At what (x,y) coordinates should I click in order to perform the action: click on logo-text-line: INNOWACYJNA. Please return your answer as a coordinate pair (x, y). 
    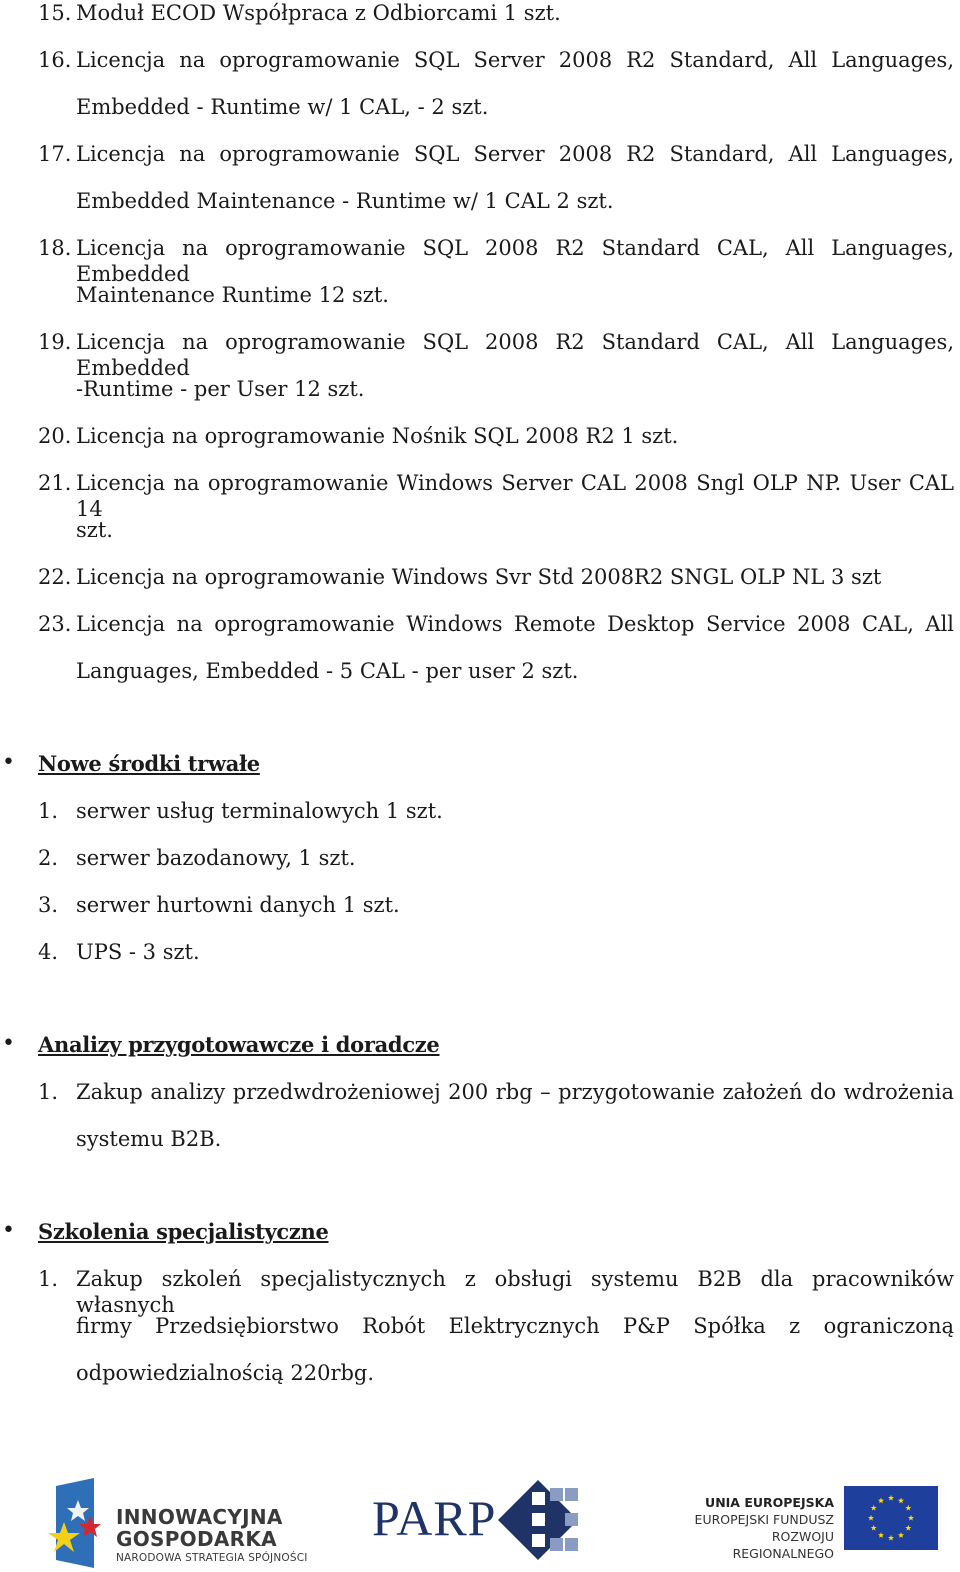
    Looking at the image, I should click on (199, 1517).